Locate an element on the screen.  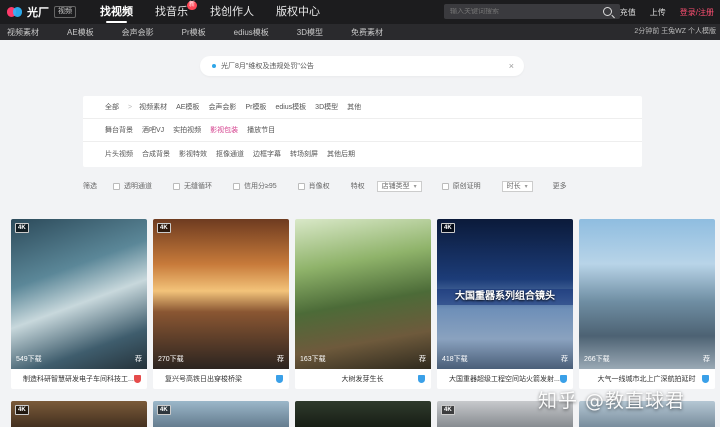
notice-dot-icon is located at coordinates (214, 66).